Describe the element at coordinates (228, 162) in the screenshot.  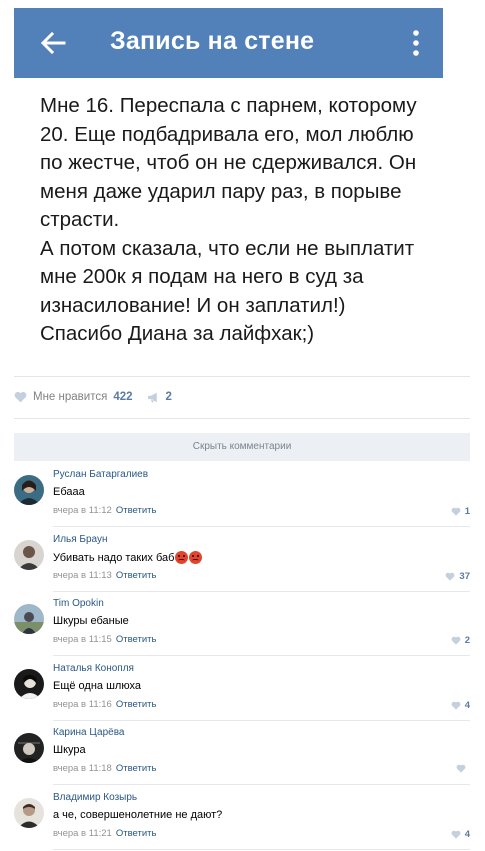
I see `post-line: по жестче, чтоб он не сдерживался. Он` at that location.